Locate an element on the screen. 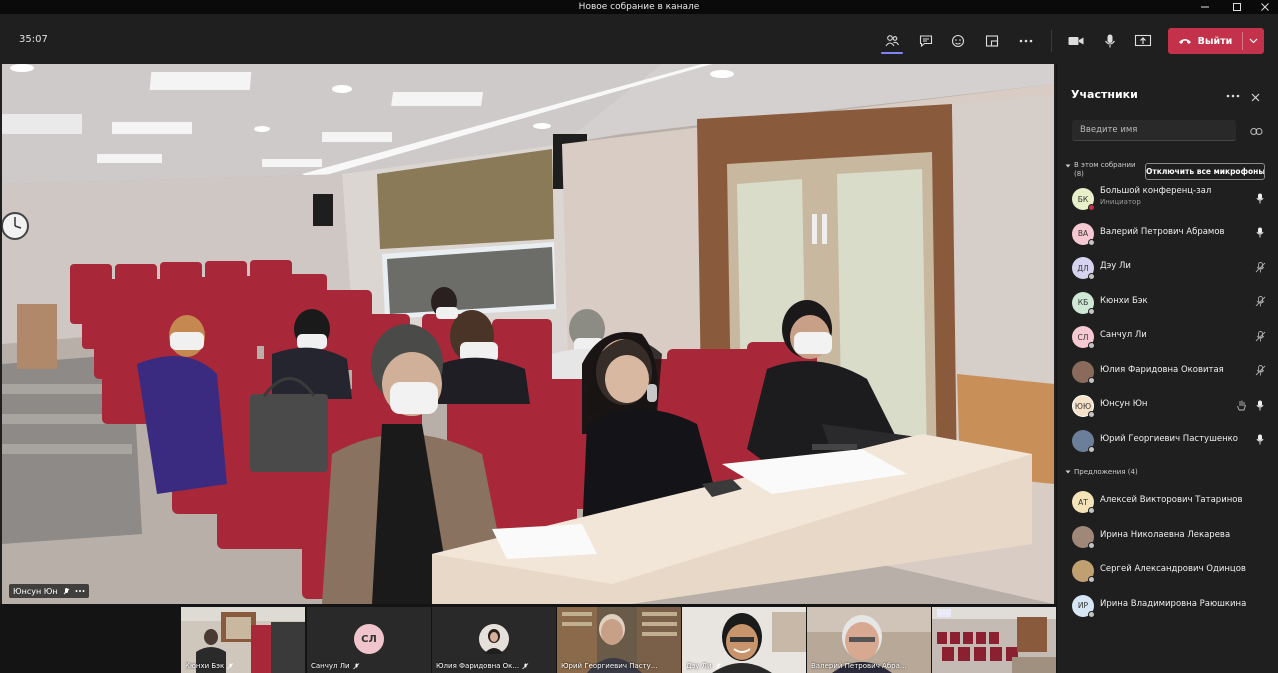 This screenshot has width=1278, height=673. participant-name: Валерий Петрович Абрамов is located at coordinates (1162, 231).